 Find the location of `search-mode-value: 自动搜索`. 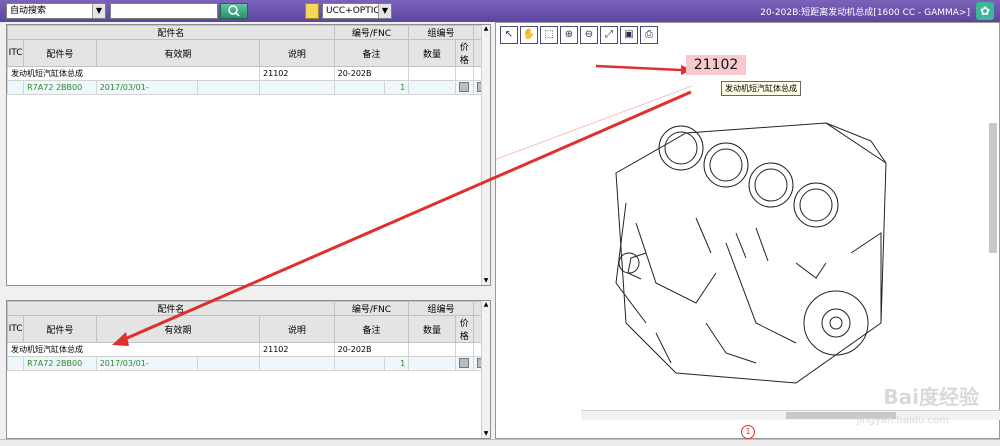

search-mode-value: 自动搜索 is located at coordinates (28, 11).